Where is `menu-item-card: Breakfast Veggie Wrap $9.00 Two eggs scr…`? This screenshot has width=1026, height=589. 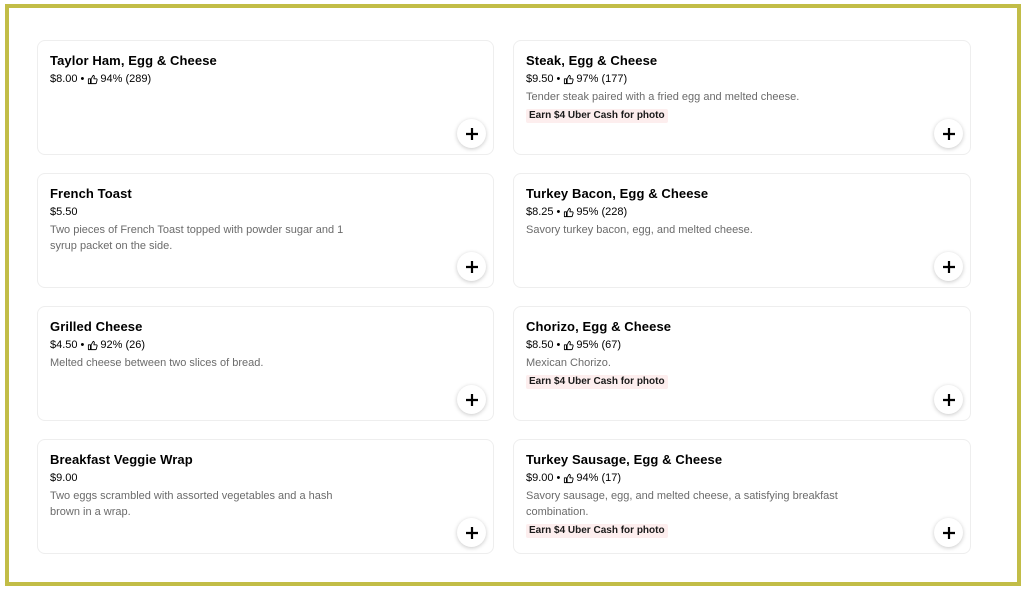 menu-item-card: Breakfast Veggie Wrap $9.00 Two eggs scr… is located at coordinates (265, 496).